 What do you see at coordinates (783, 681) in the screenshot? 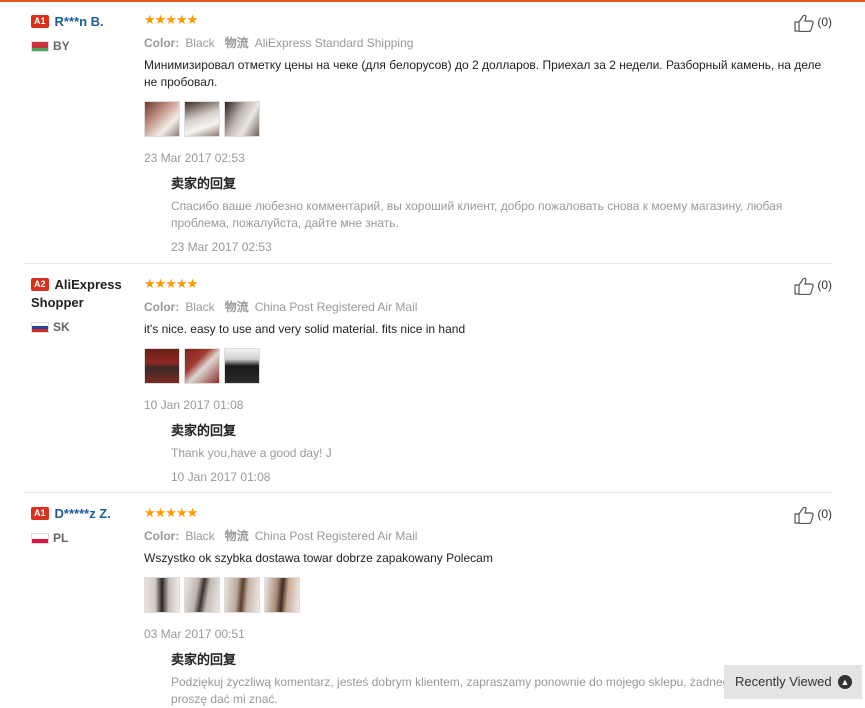
I see `recently-viewed-label: Recently Viewed` at bounding box center [783, 681].